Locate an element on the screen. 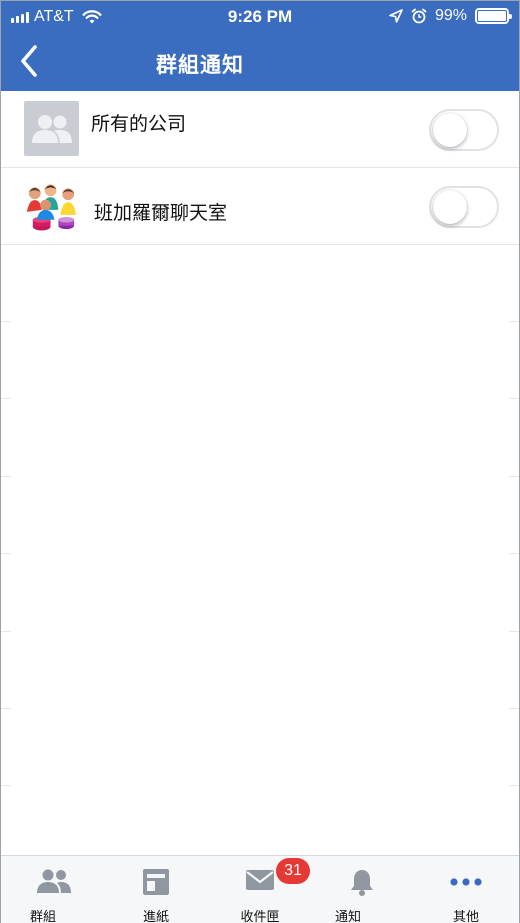  more-icon is located at coordinates (466, 882).